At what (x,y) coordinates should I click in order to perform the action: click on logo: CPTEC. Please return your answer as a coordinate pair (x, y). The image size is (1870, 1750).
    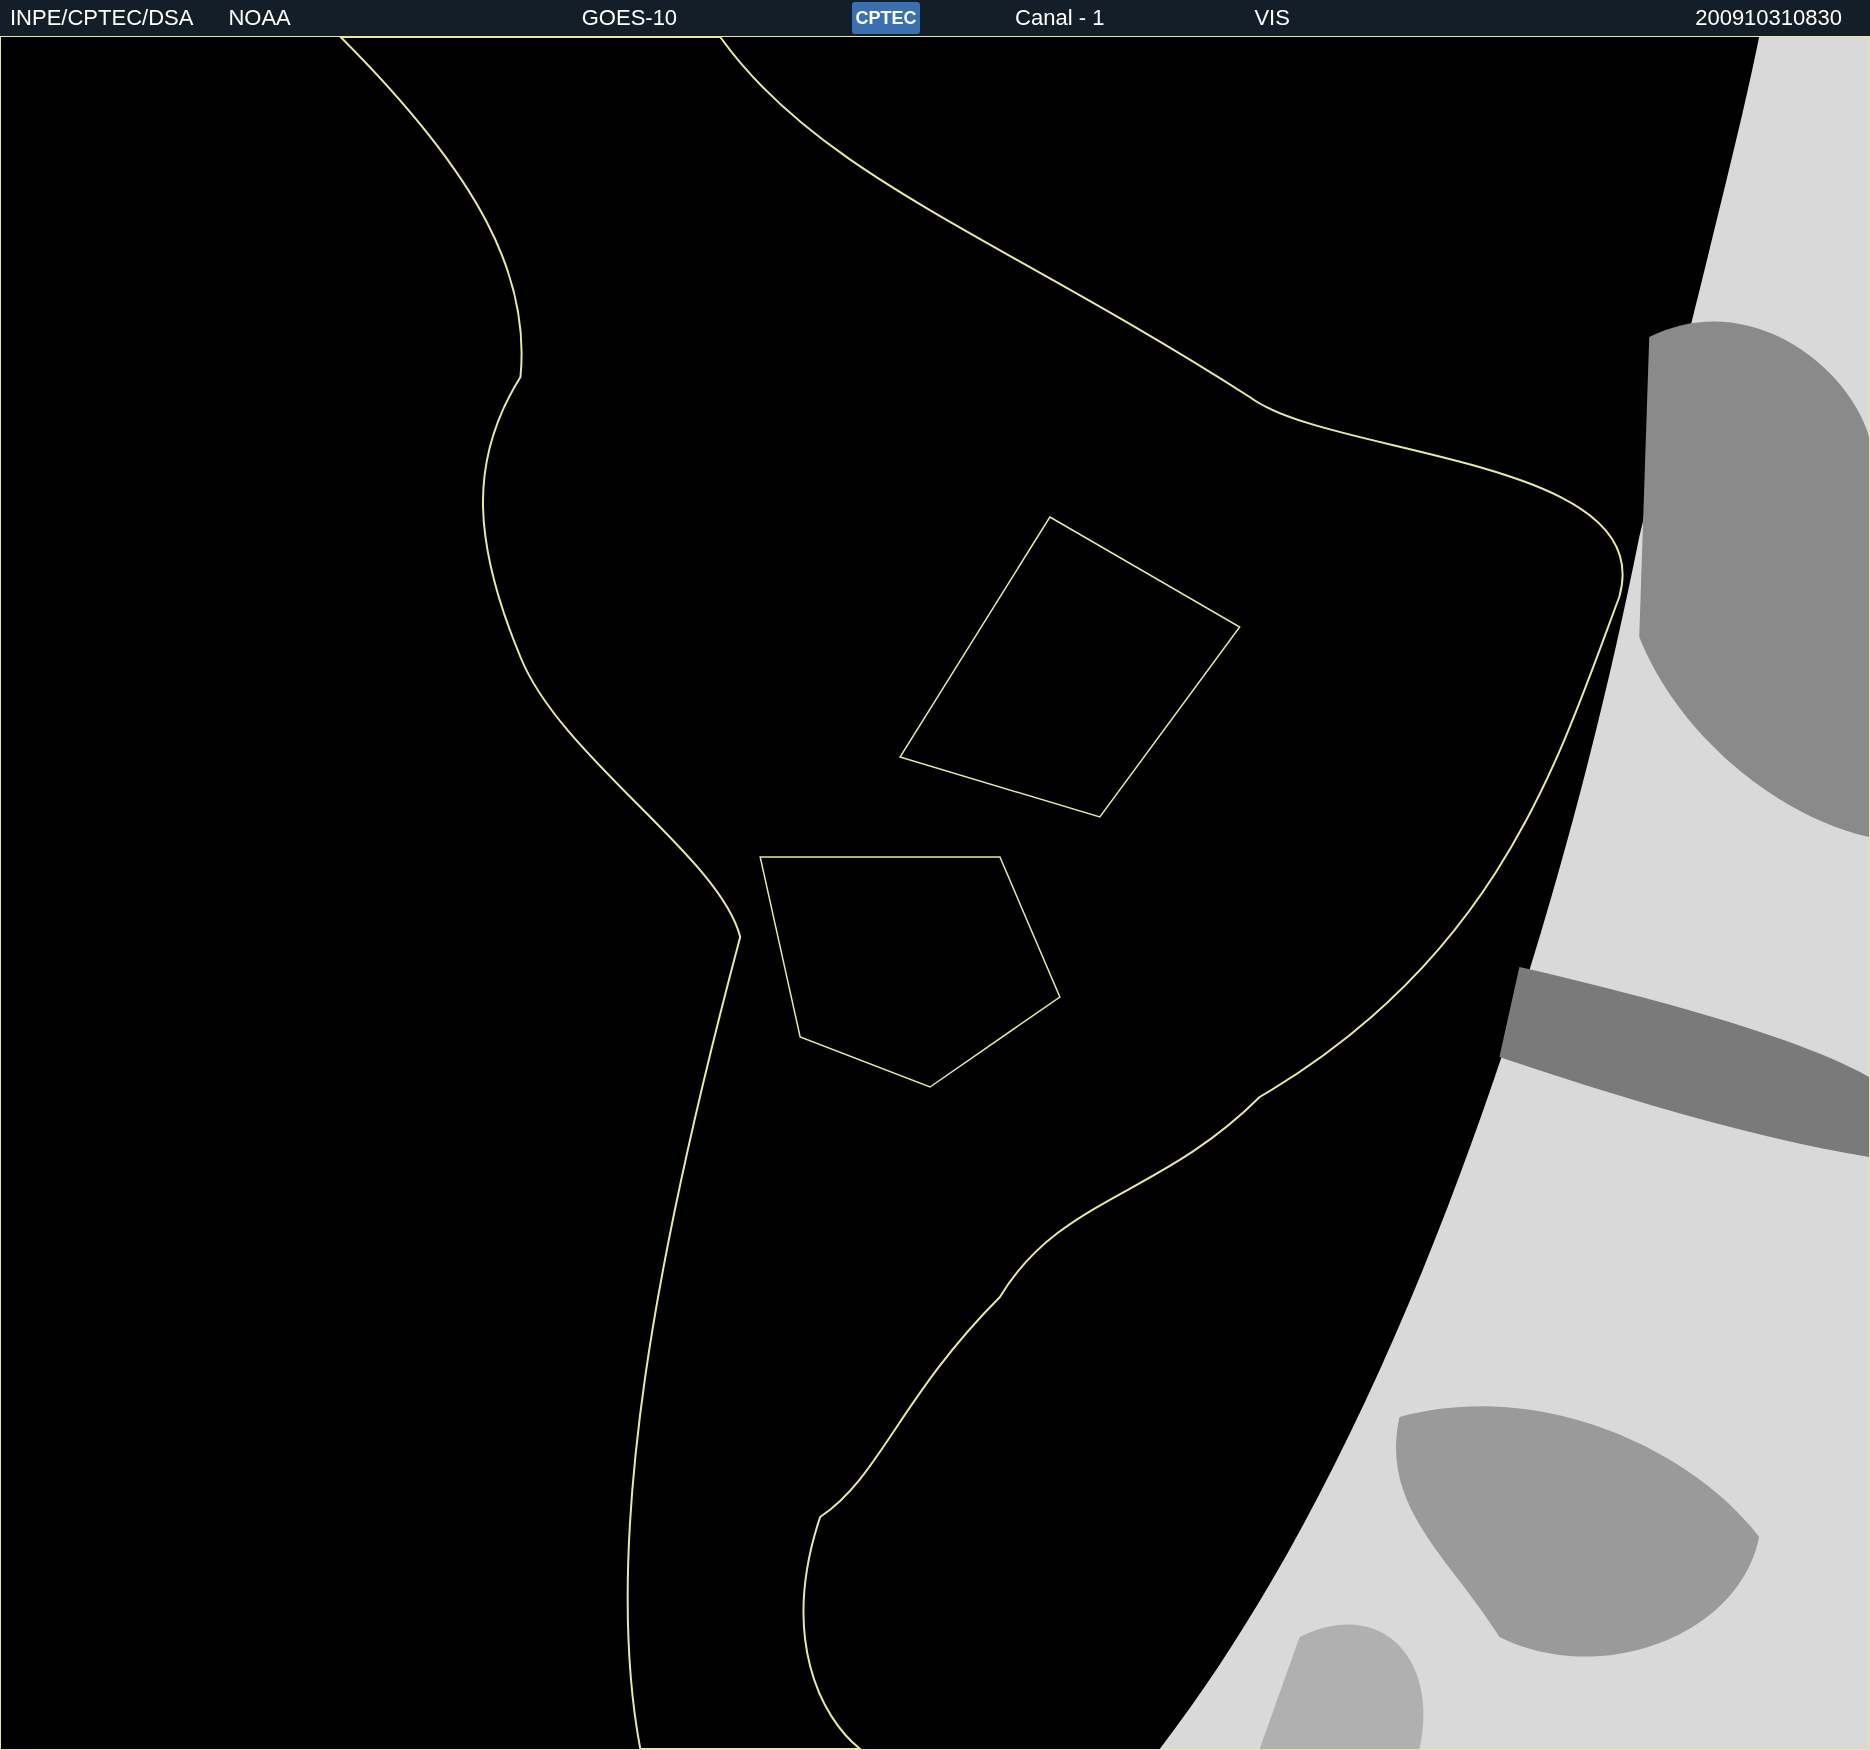
    Looking at the image, I should click on (886, 18).